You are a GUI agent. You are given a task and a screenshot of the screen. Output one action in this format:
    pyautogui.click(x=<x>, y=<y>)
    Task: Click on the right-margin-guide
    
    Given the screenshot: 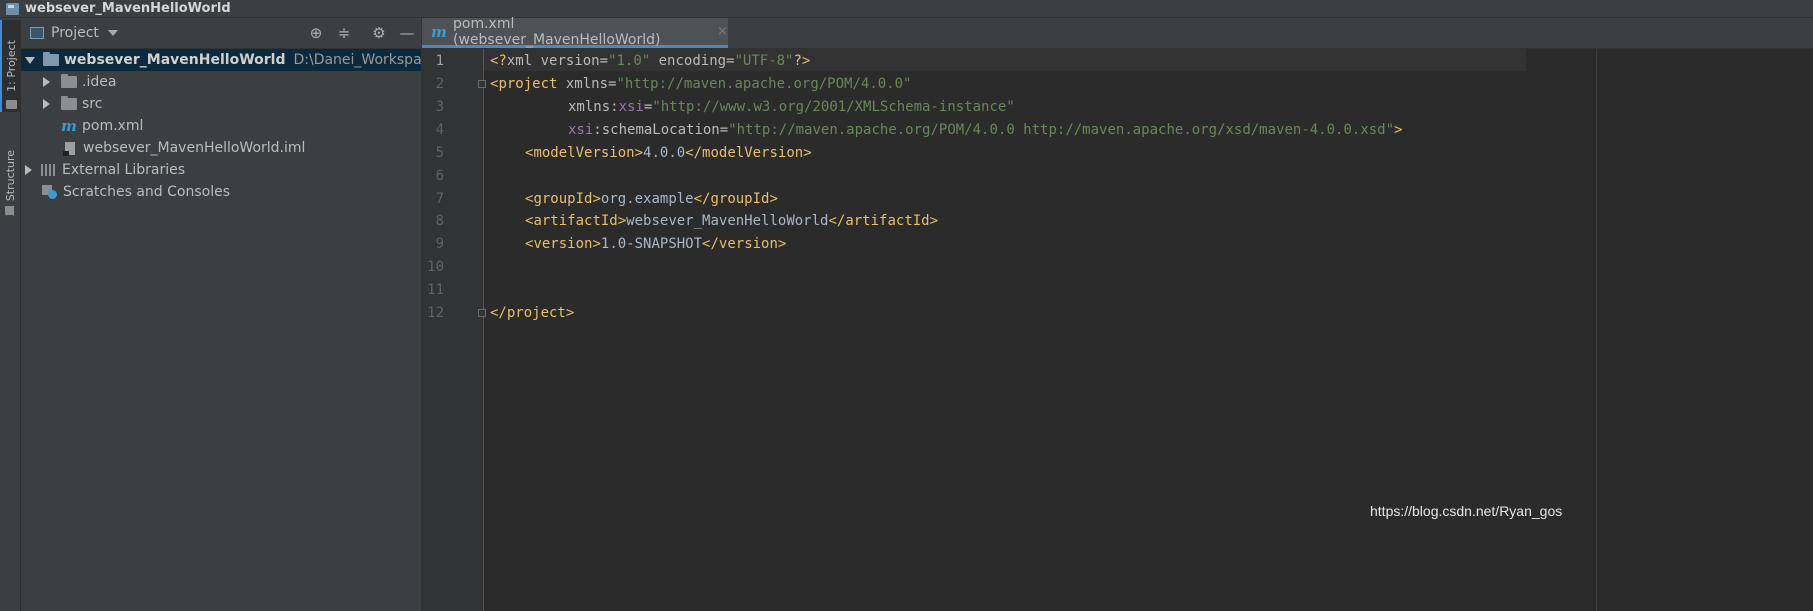 What is the action you would take?
    pyautogui.click(x=1596, y=330)
    